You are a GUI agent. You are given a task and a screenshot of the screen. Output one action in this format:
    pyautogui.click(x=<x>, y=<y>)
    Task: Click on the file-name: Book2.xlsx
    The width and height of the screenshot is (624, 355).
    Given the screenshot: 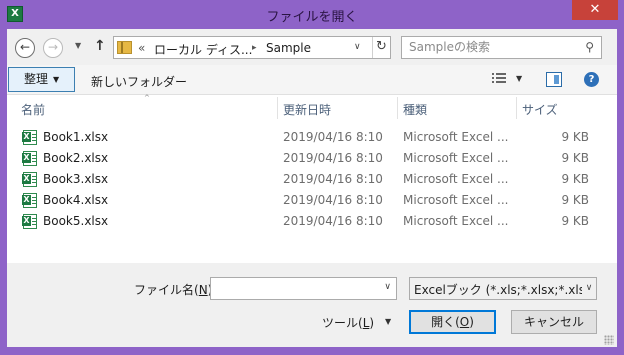 What is the action you would take?
    pyautogui.click(x=76, y=158)
    